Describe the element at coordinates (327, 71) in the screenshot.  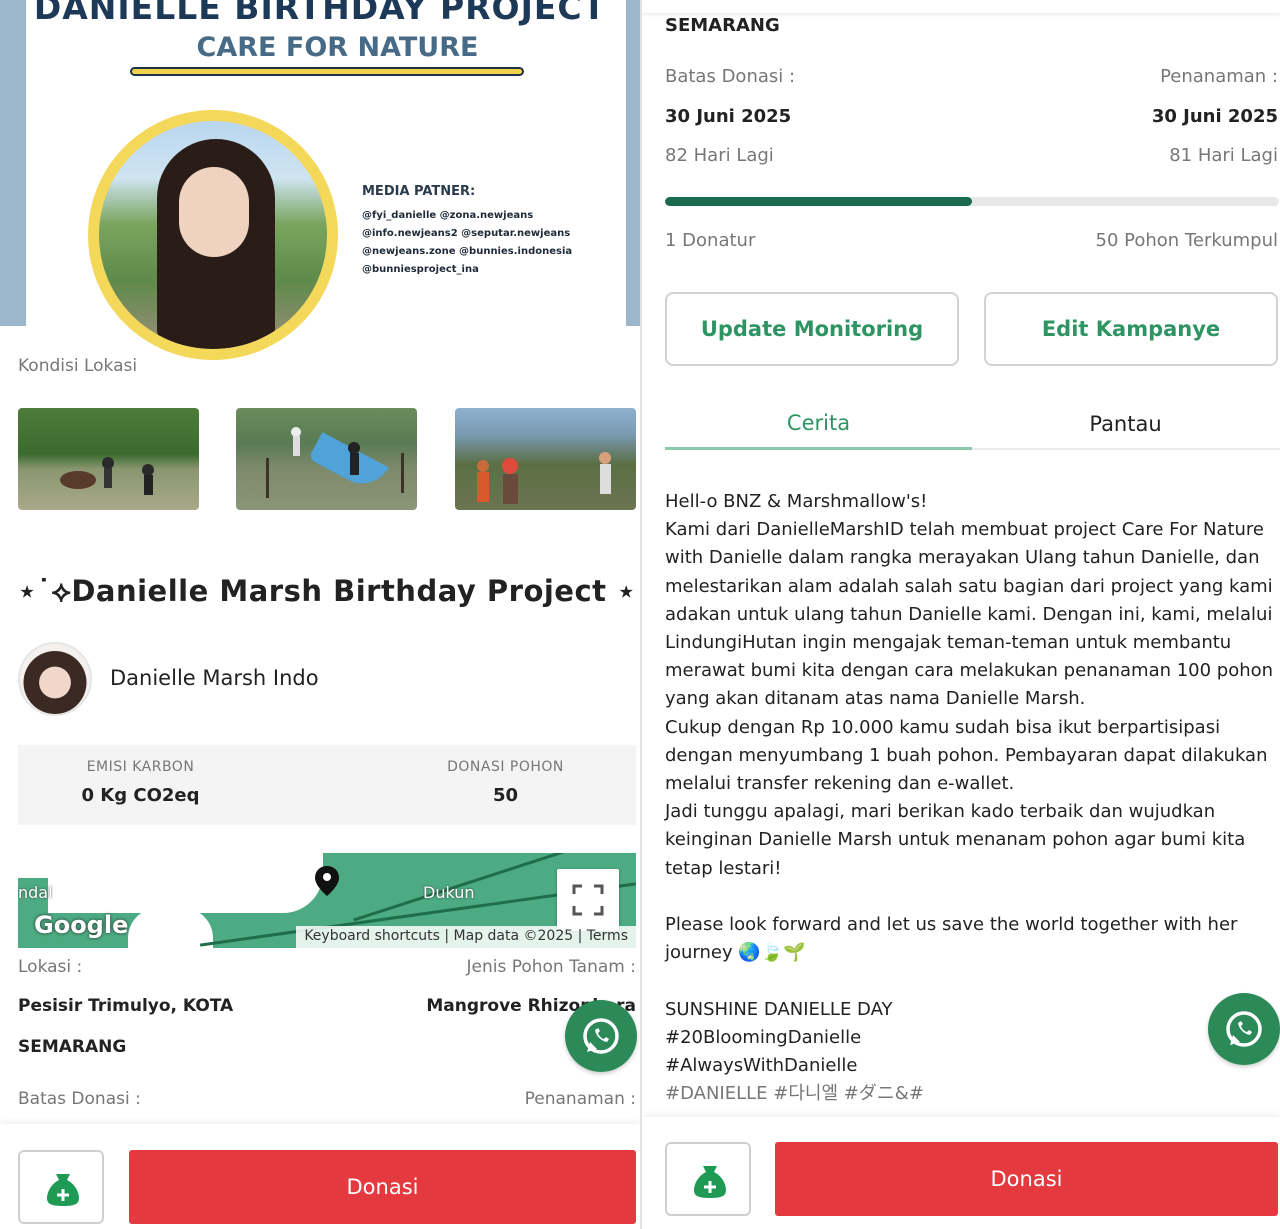
I see `banner-underline` at that location.